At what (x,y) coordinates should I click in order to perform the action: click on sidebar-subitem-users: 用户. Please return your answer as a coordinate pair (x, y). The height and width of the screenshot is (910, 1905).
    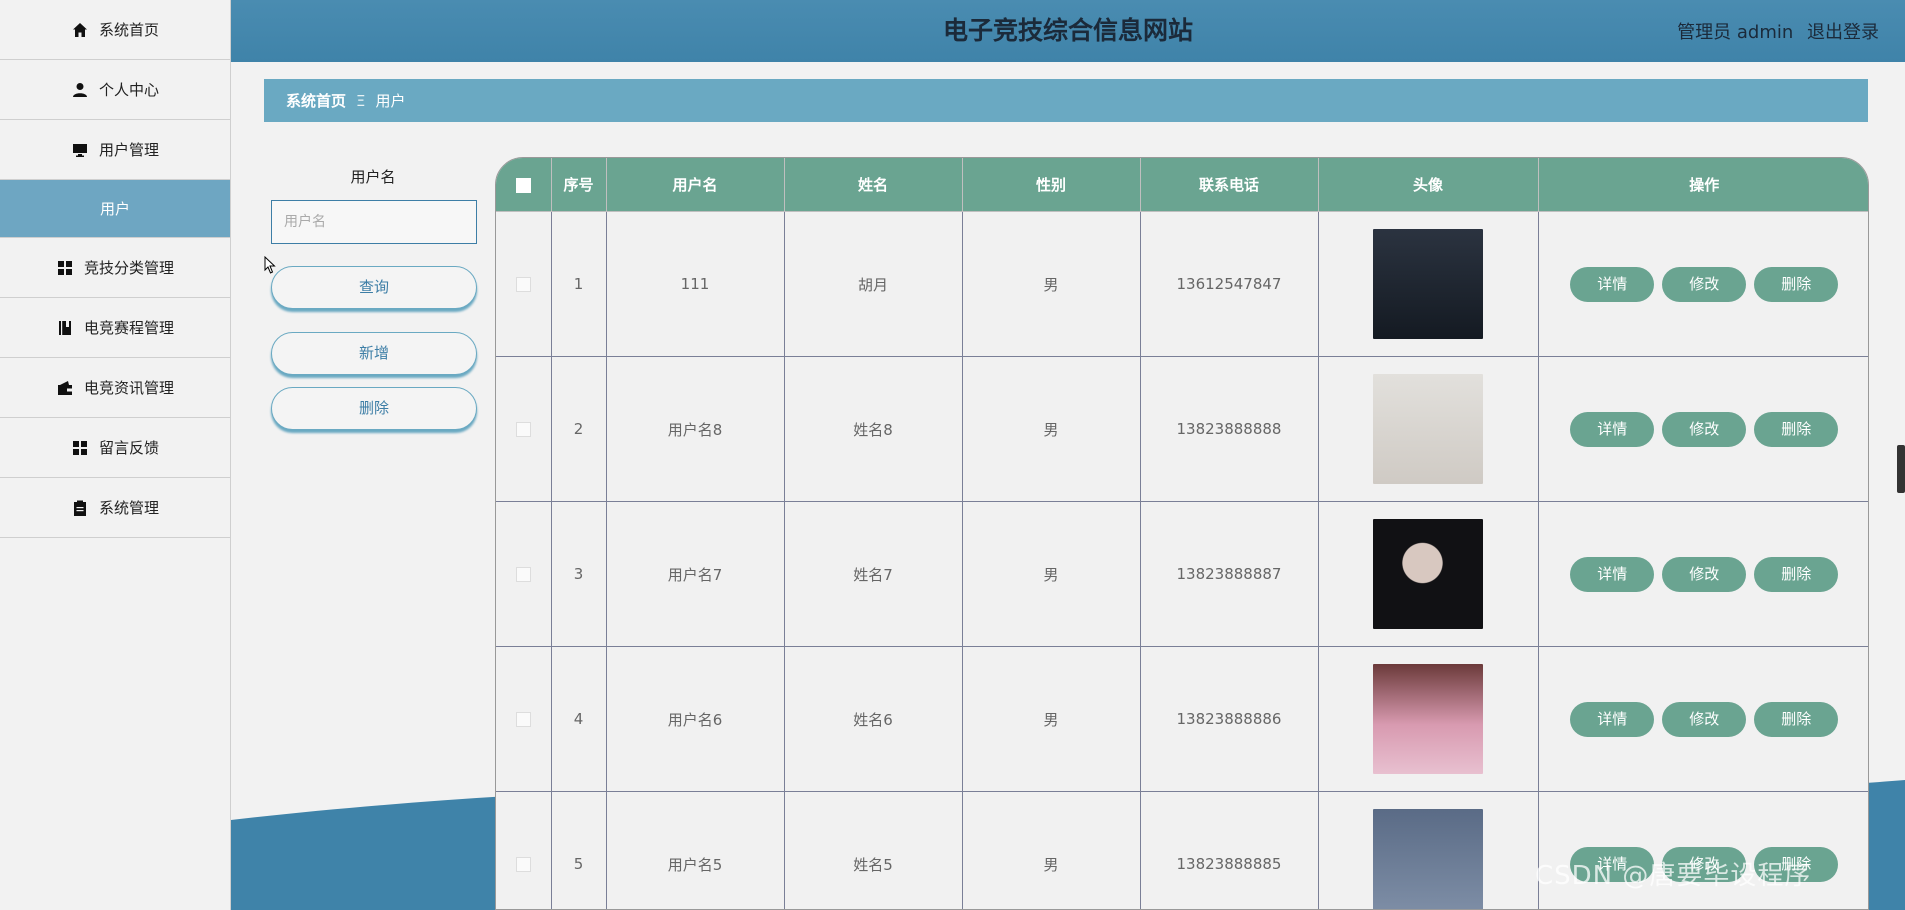
    Looking at the image, I should click on (115, 209).